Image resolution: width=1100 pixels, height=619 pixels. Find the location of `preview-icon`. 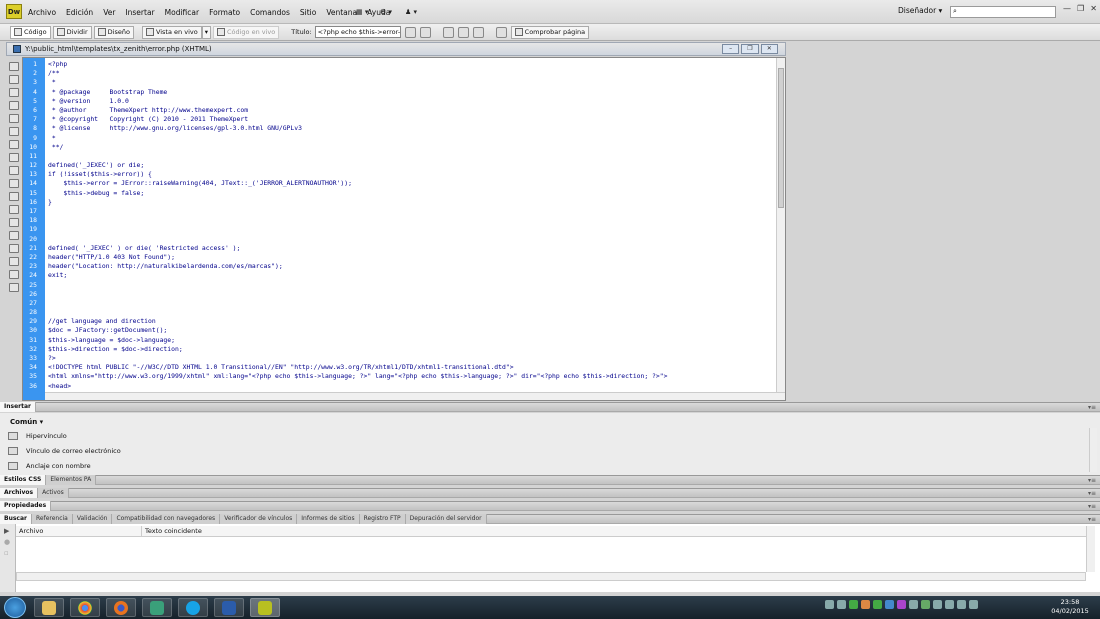

preview-icon is located at coordinates (425, 32).